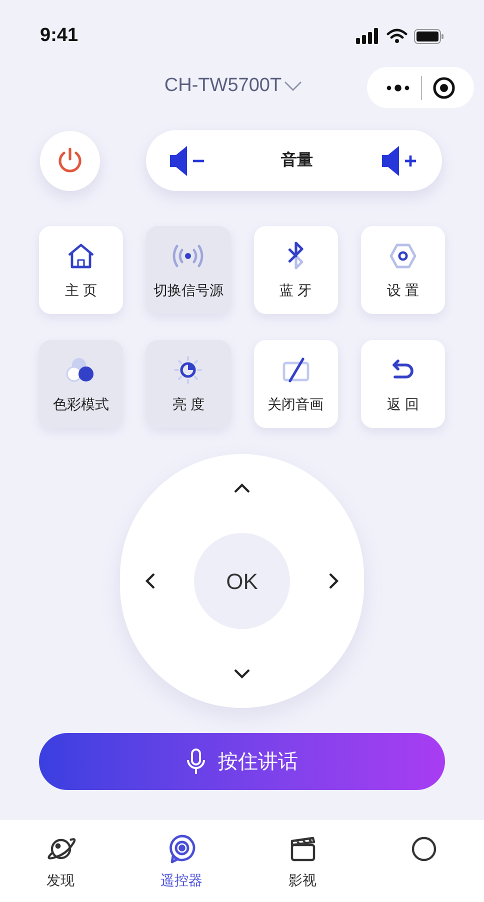 The width and height of the screenshot is (484, 902). I want to click on home-icon, so click(81, 256).